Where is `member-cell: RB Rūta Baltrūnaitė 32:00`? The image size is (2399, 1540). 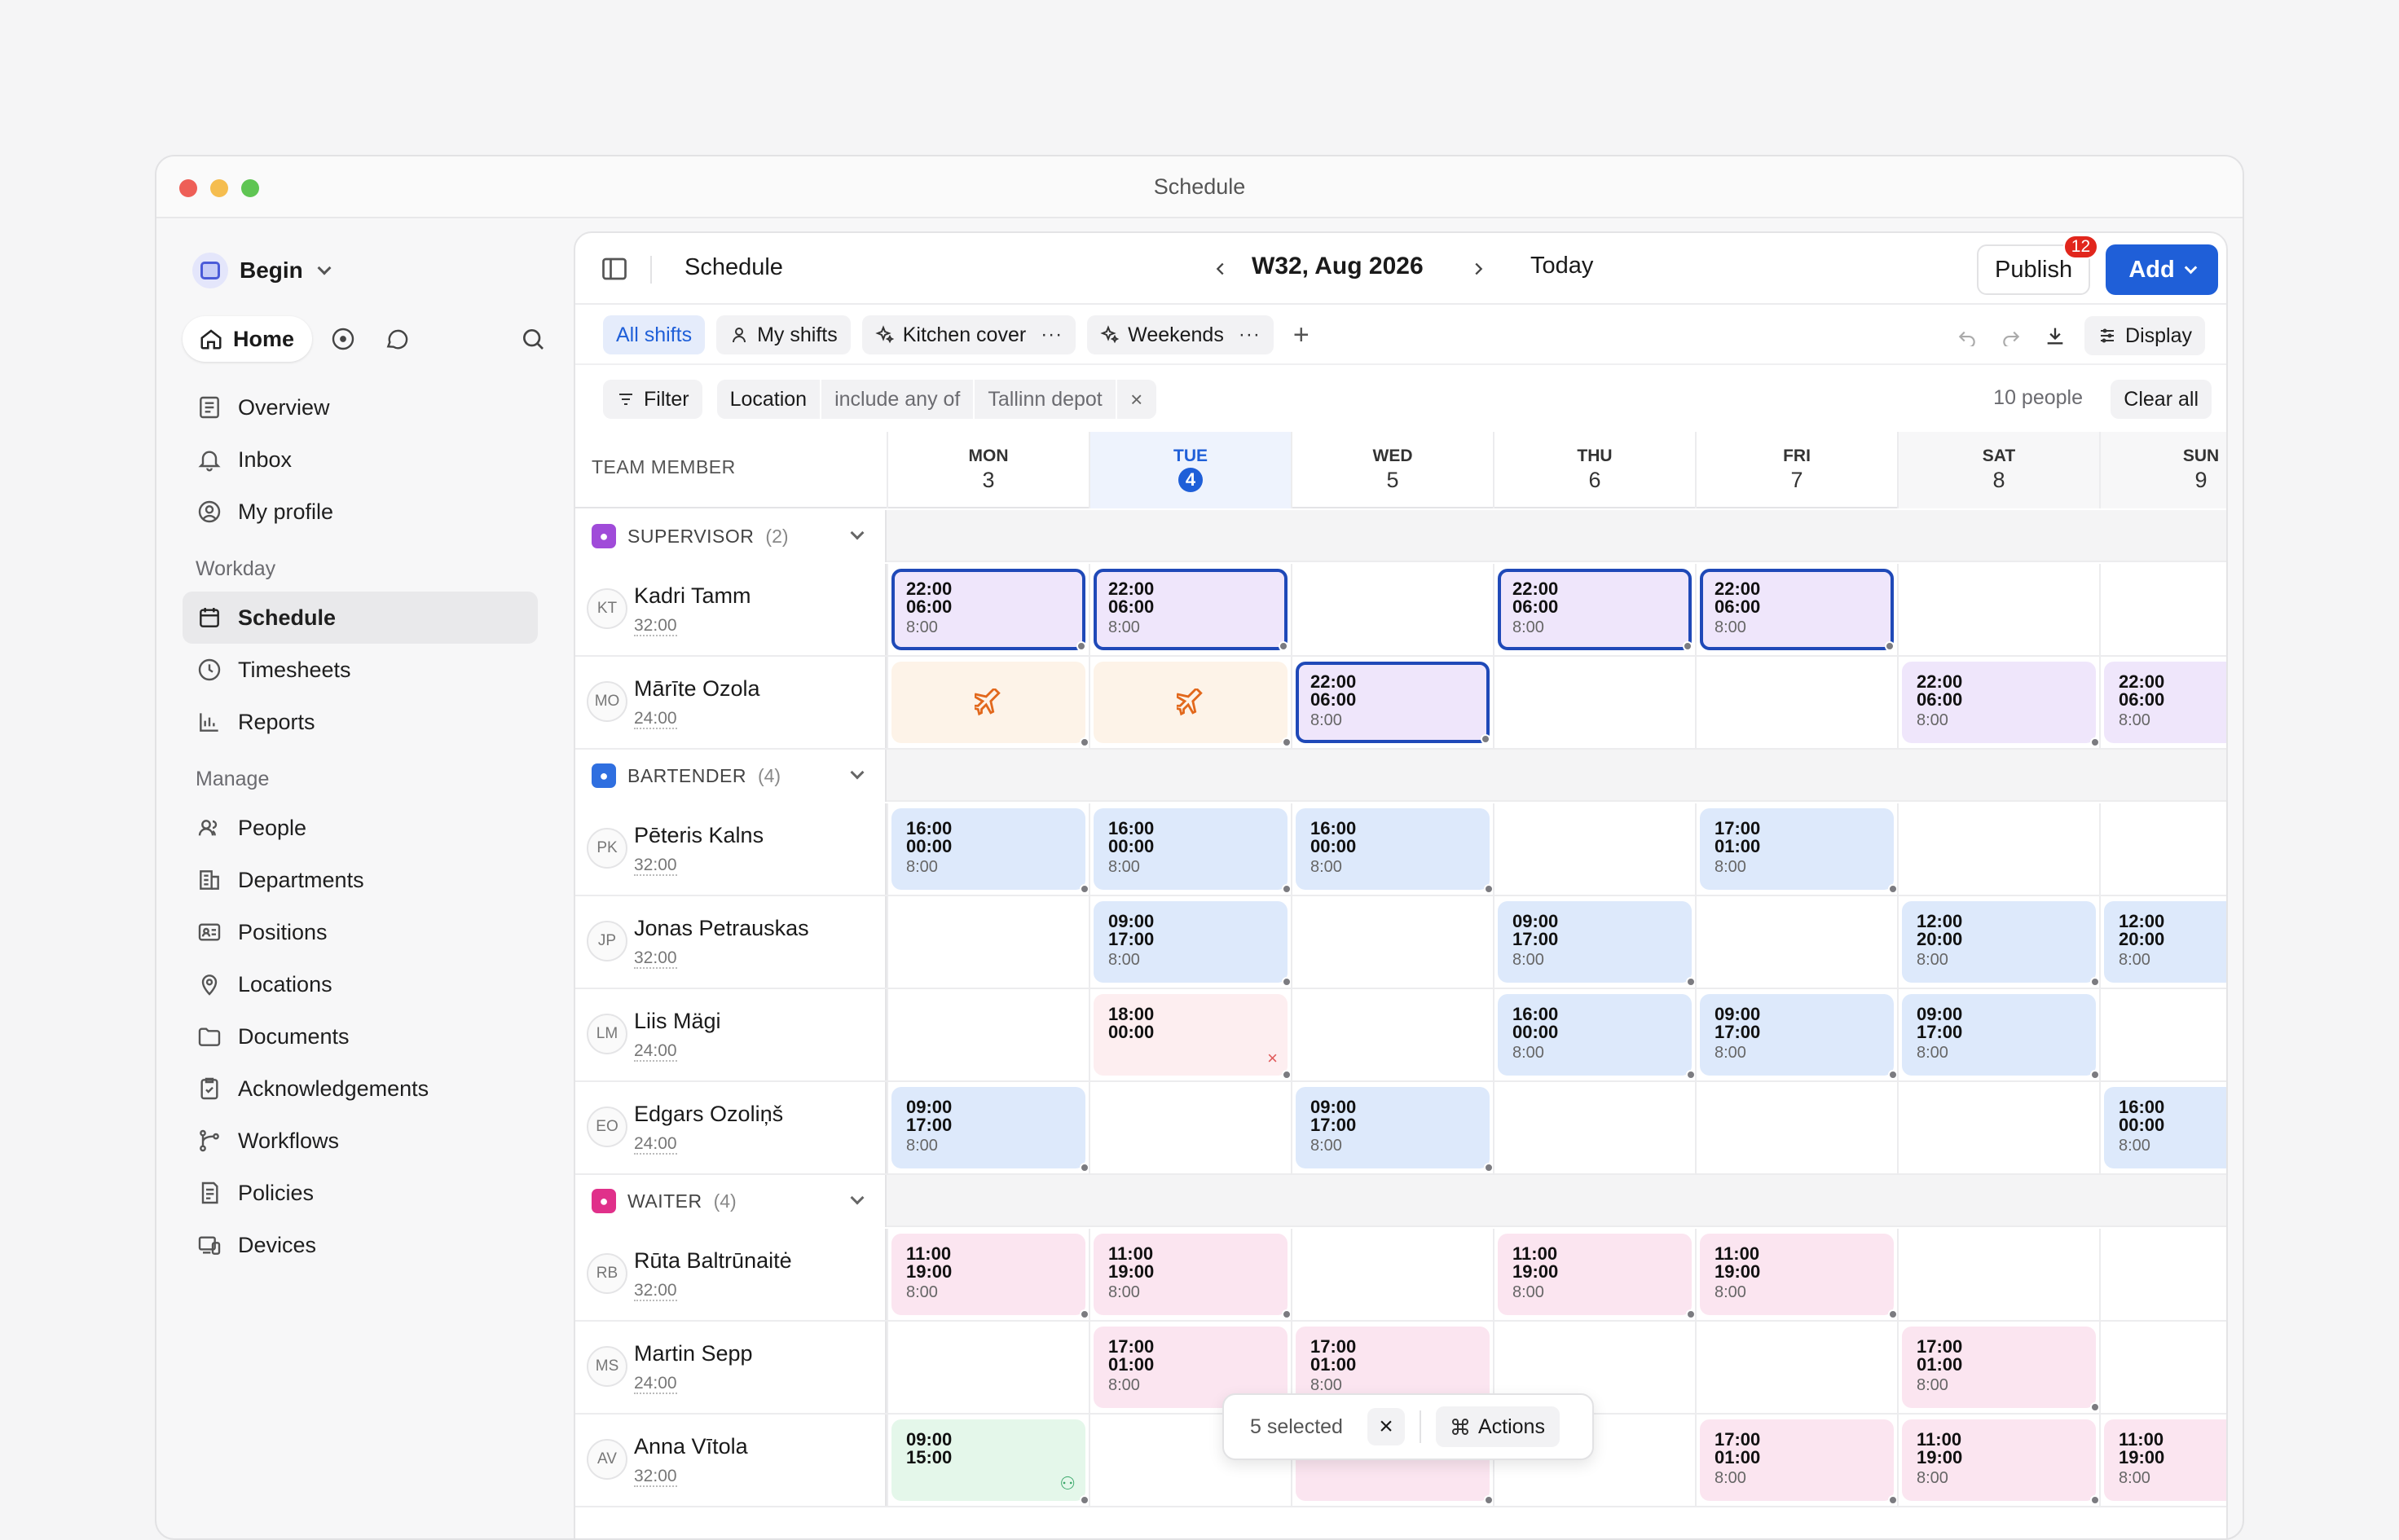 member-cell: RB Rūta Baltrūnaitė 32:00 is located at coordinates (731, 1274).